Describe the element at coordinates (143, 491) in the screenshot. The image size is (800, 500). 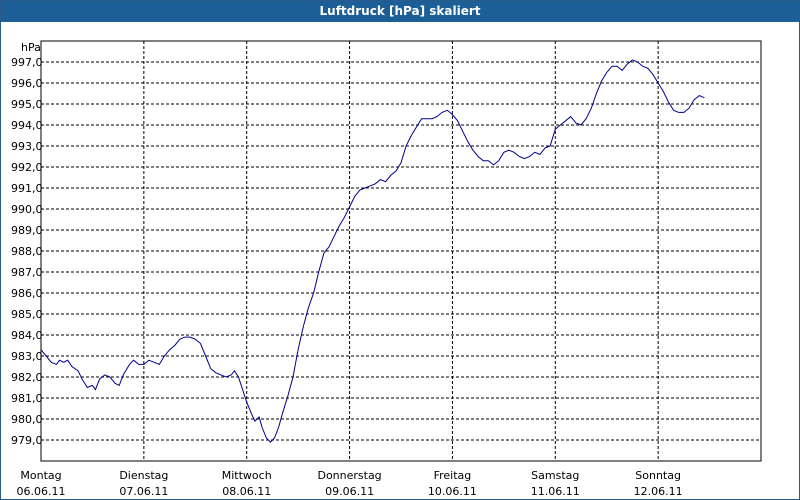
I see `x-tick-date-label: 07.06.11` at that location.